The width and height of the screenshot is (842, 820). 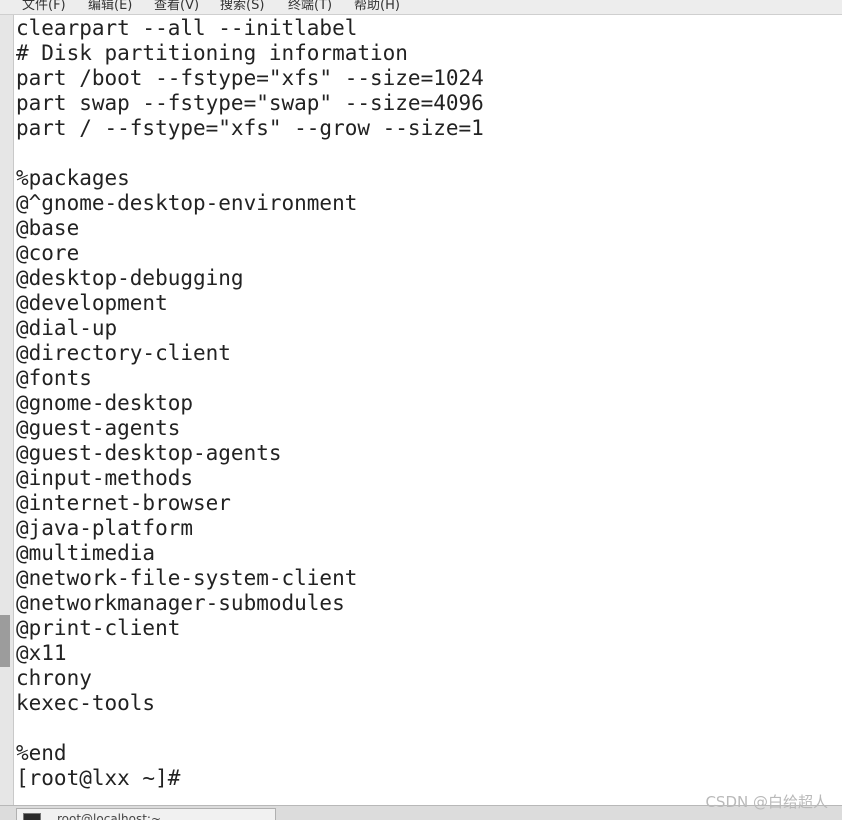 What do you see at coordinates (73, 178) in the screenshot?
I see `terminal-line: %packages` at bounding box center [73, 178].